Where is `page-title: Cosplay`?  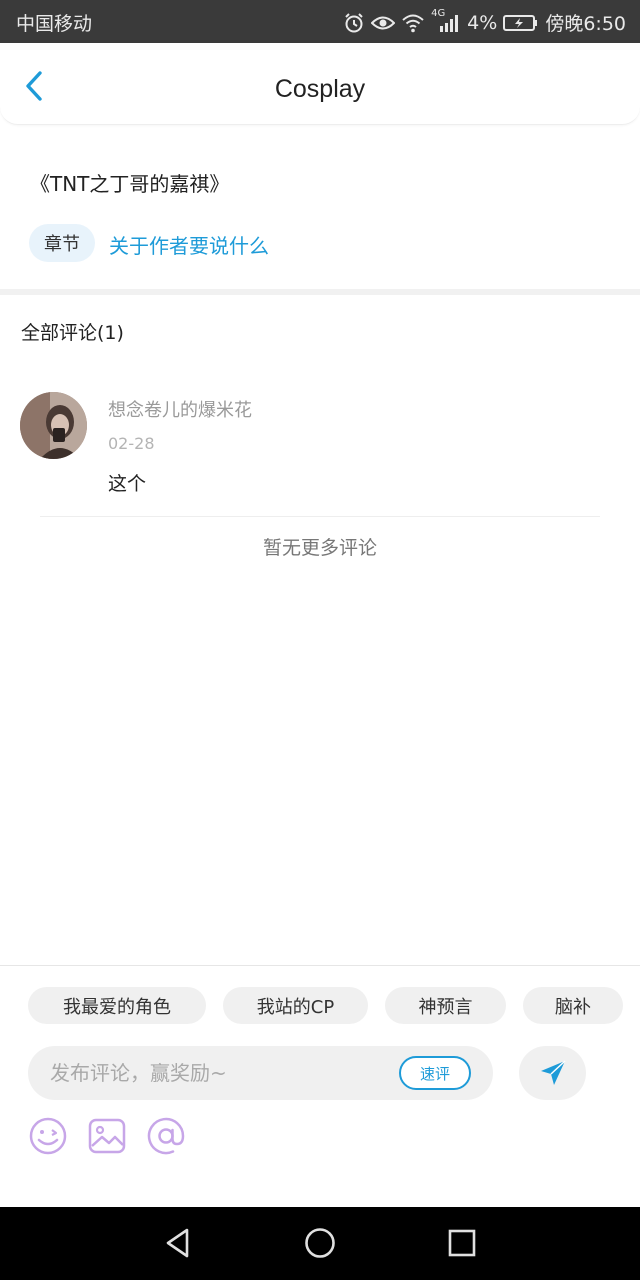 page-title: Cosplay is located at coordinates (320, 89).